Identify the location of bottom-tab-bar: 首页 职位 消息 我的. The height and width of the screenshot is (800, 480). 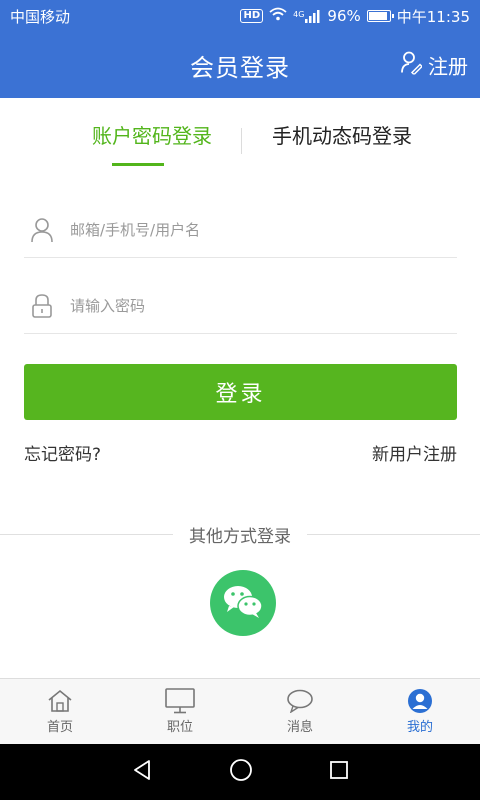
(240, 711).